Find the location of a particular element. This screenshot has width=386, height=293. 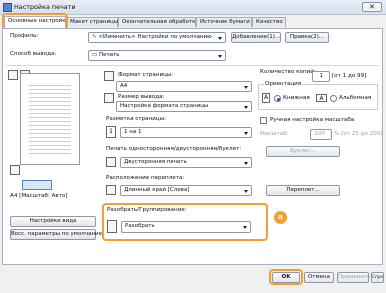

manual-scale-checkbox is located at coordinates (263, 120).